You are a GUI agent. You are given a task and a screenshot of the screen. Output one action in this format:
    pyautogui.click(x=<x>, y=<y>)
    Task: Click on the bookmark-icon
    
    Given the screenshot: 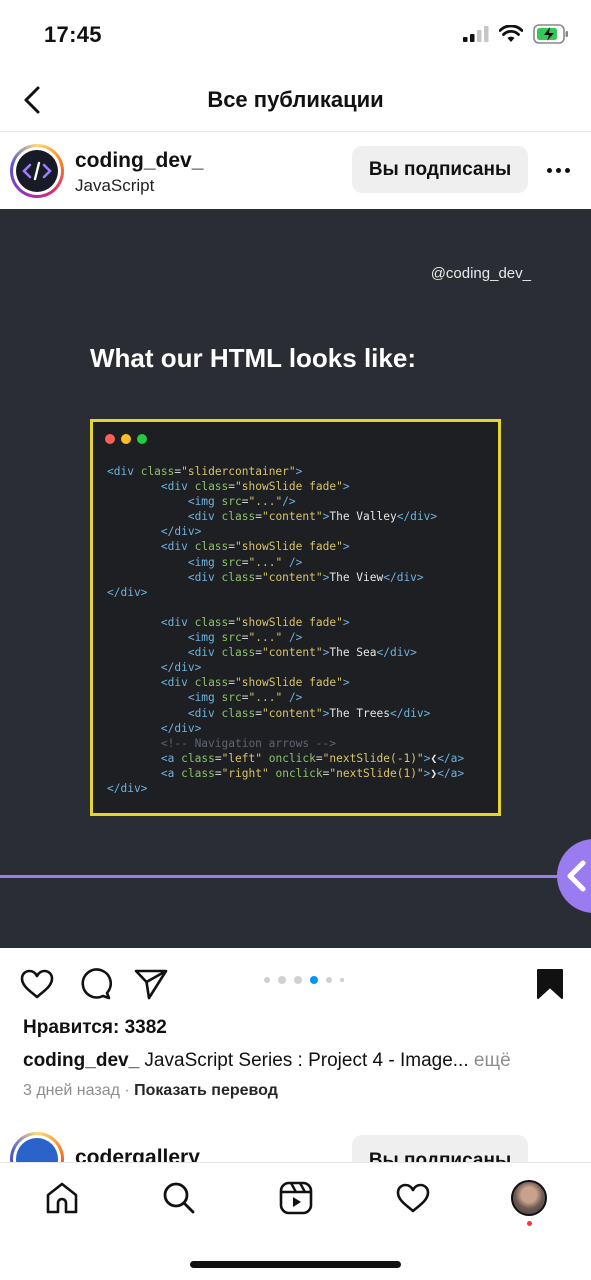 What is the action you would take?
    pyautogui.click(x=550, y=984)
    